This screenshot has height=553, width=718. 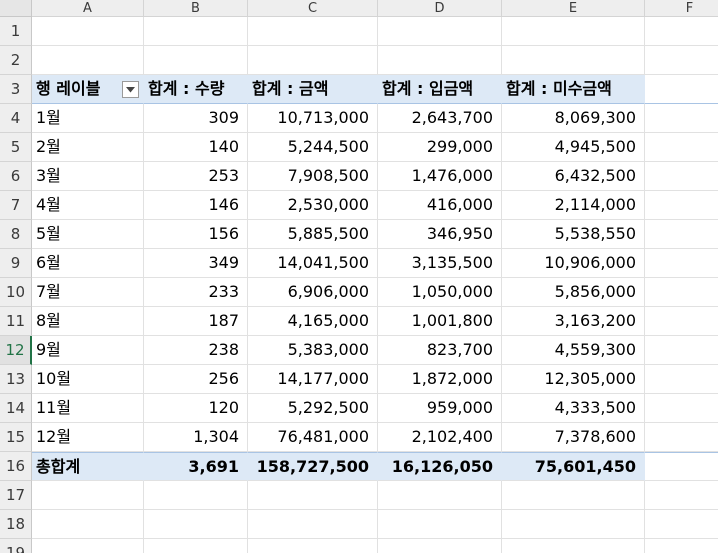 What do you see at coordinates (196, 205) in the screenshot?
I see `qty-value: 146` at bounding box center [196, 205].